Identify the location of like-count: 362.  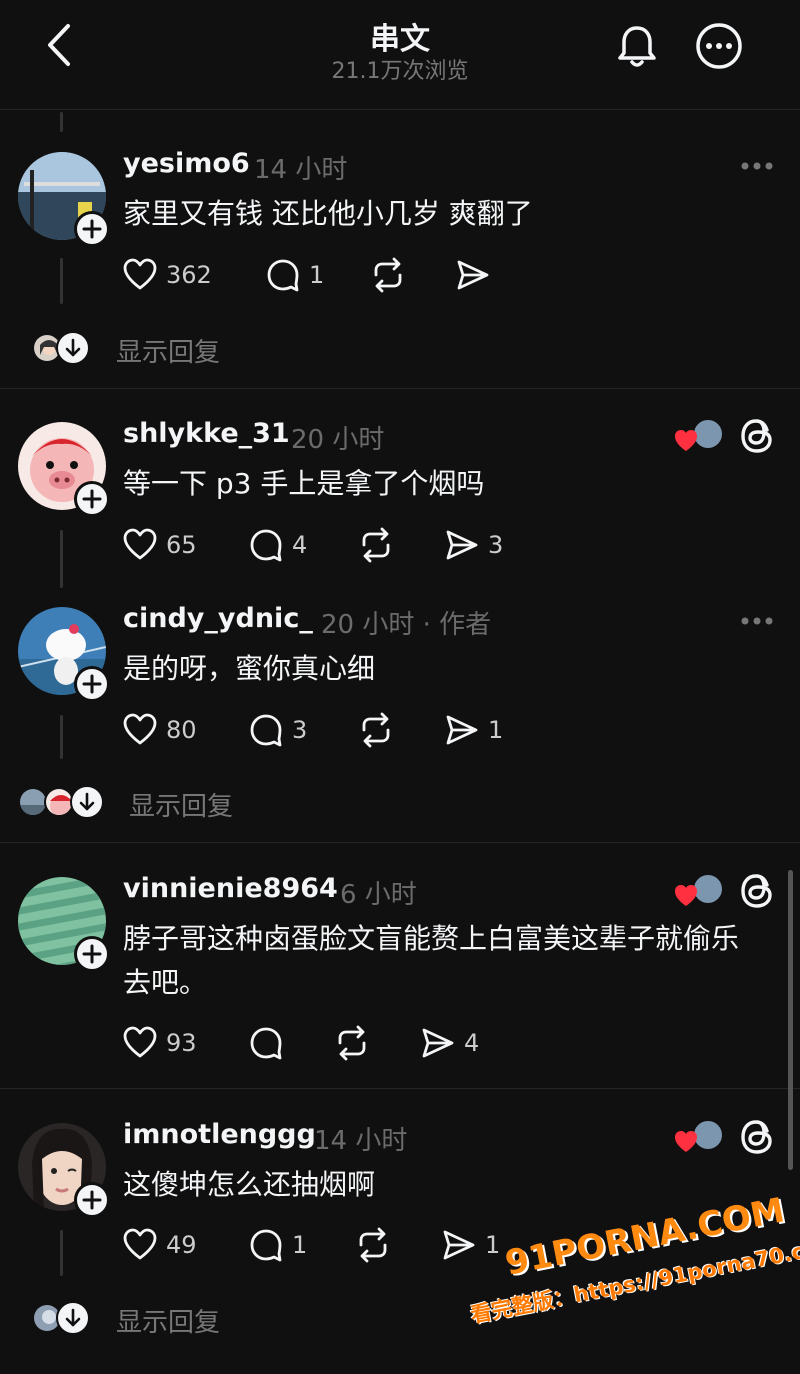
(189, 275).